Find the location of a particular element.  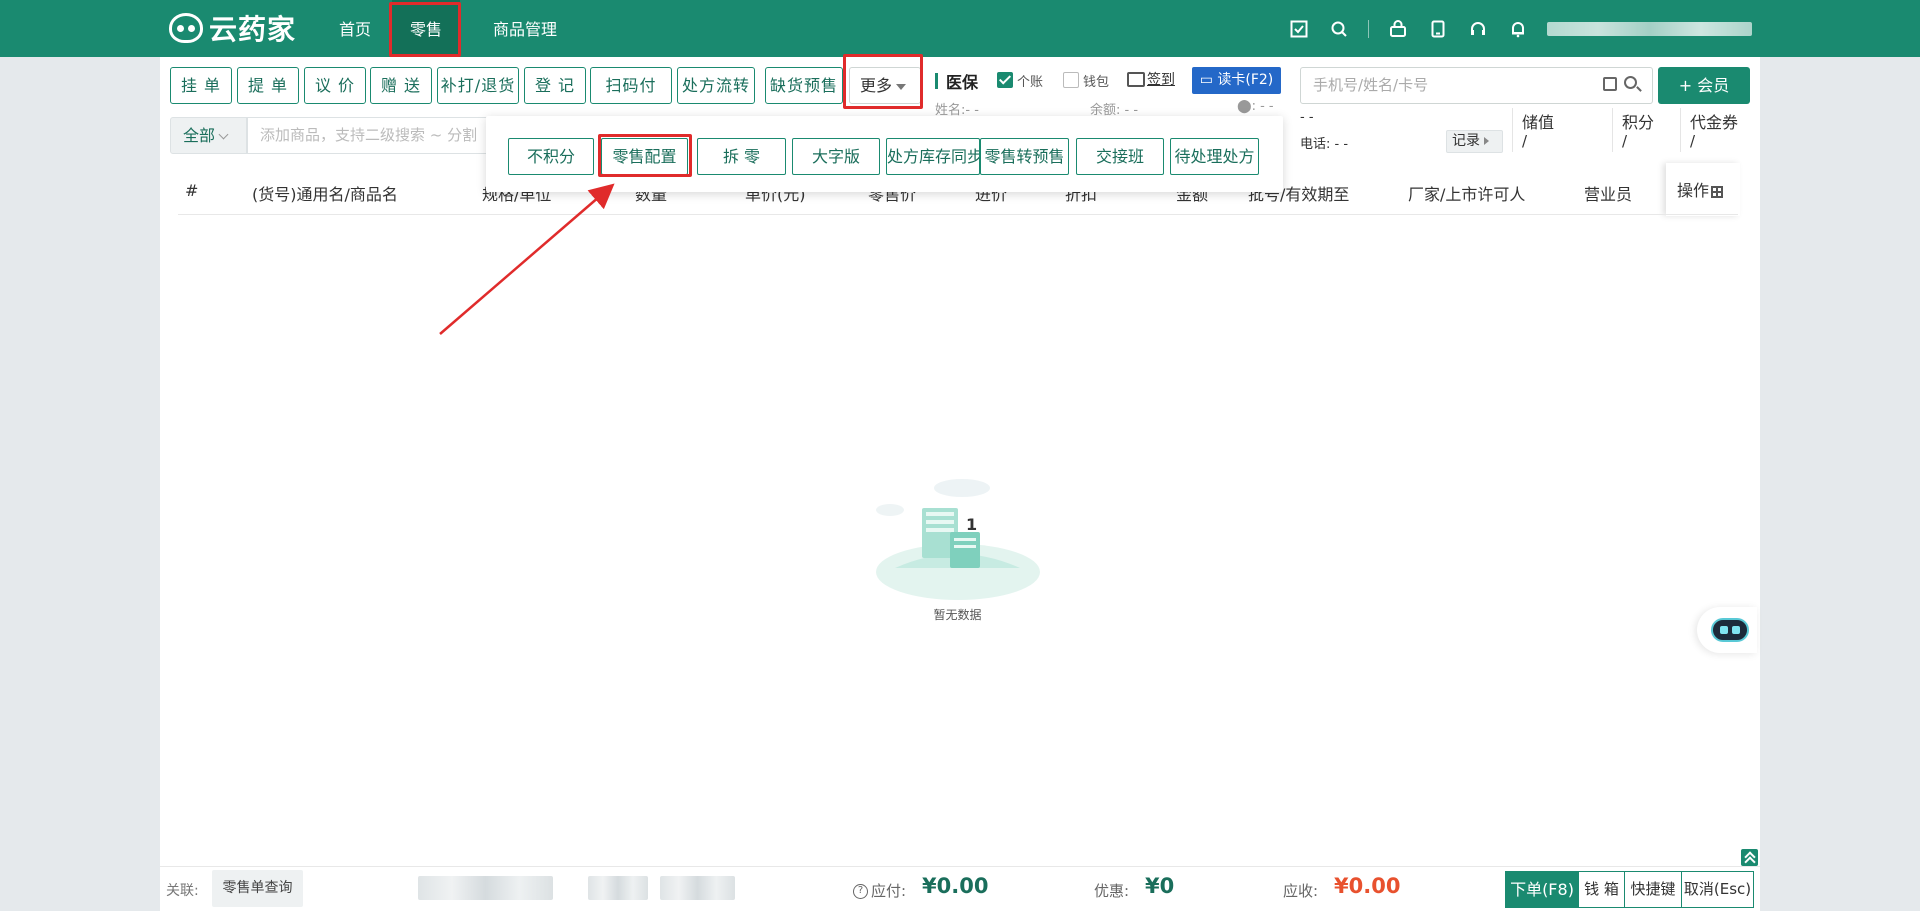

goods-search-input: 添加商品，支持二级搜索 ~ 分割 is located at coordinates (367, 135).